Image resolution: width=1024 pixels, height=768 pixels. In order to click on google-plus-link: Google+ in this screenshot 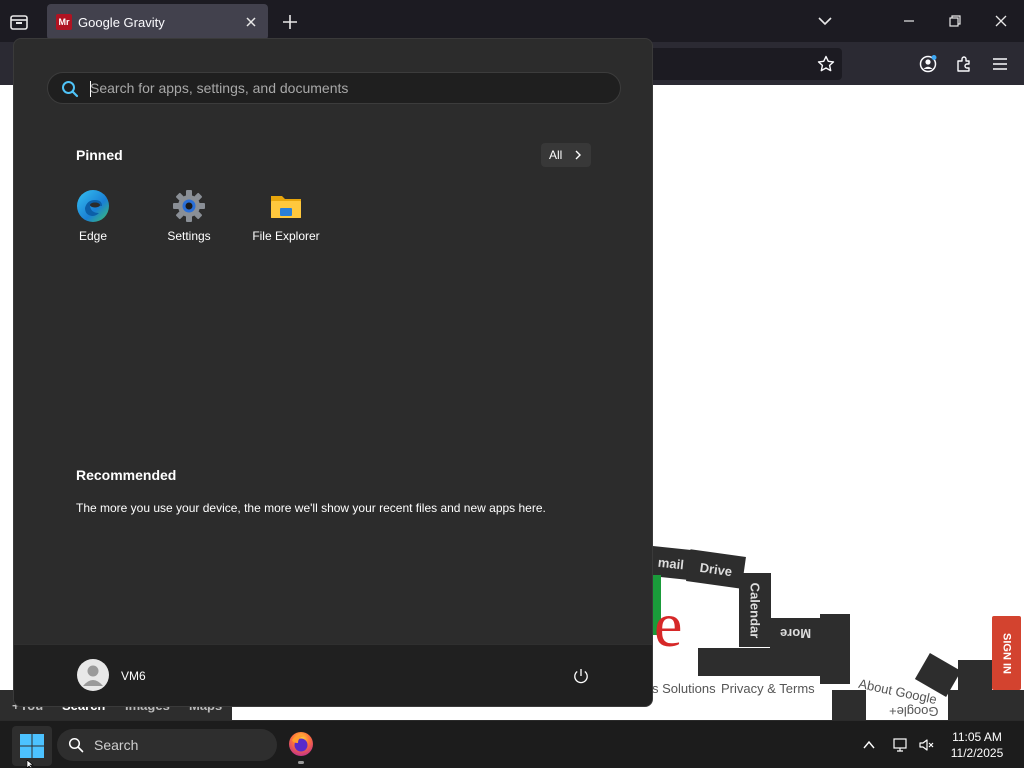, I will do `click(914, 711)`.